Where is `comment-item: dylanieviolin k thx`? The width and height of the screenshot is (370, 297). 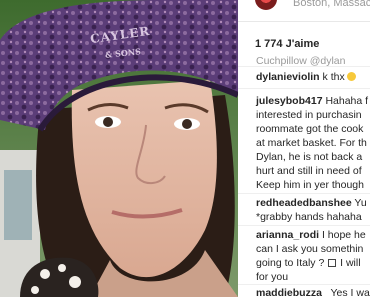
comment-item: dylanieviolin k thx is located at coordinates (306, 77).